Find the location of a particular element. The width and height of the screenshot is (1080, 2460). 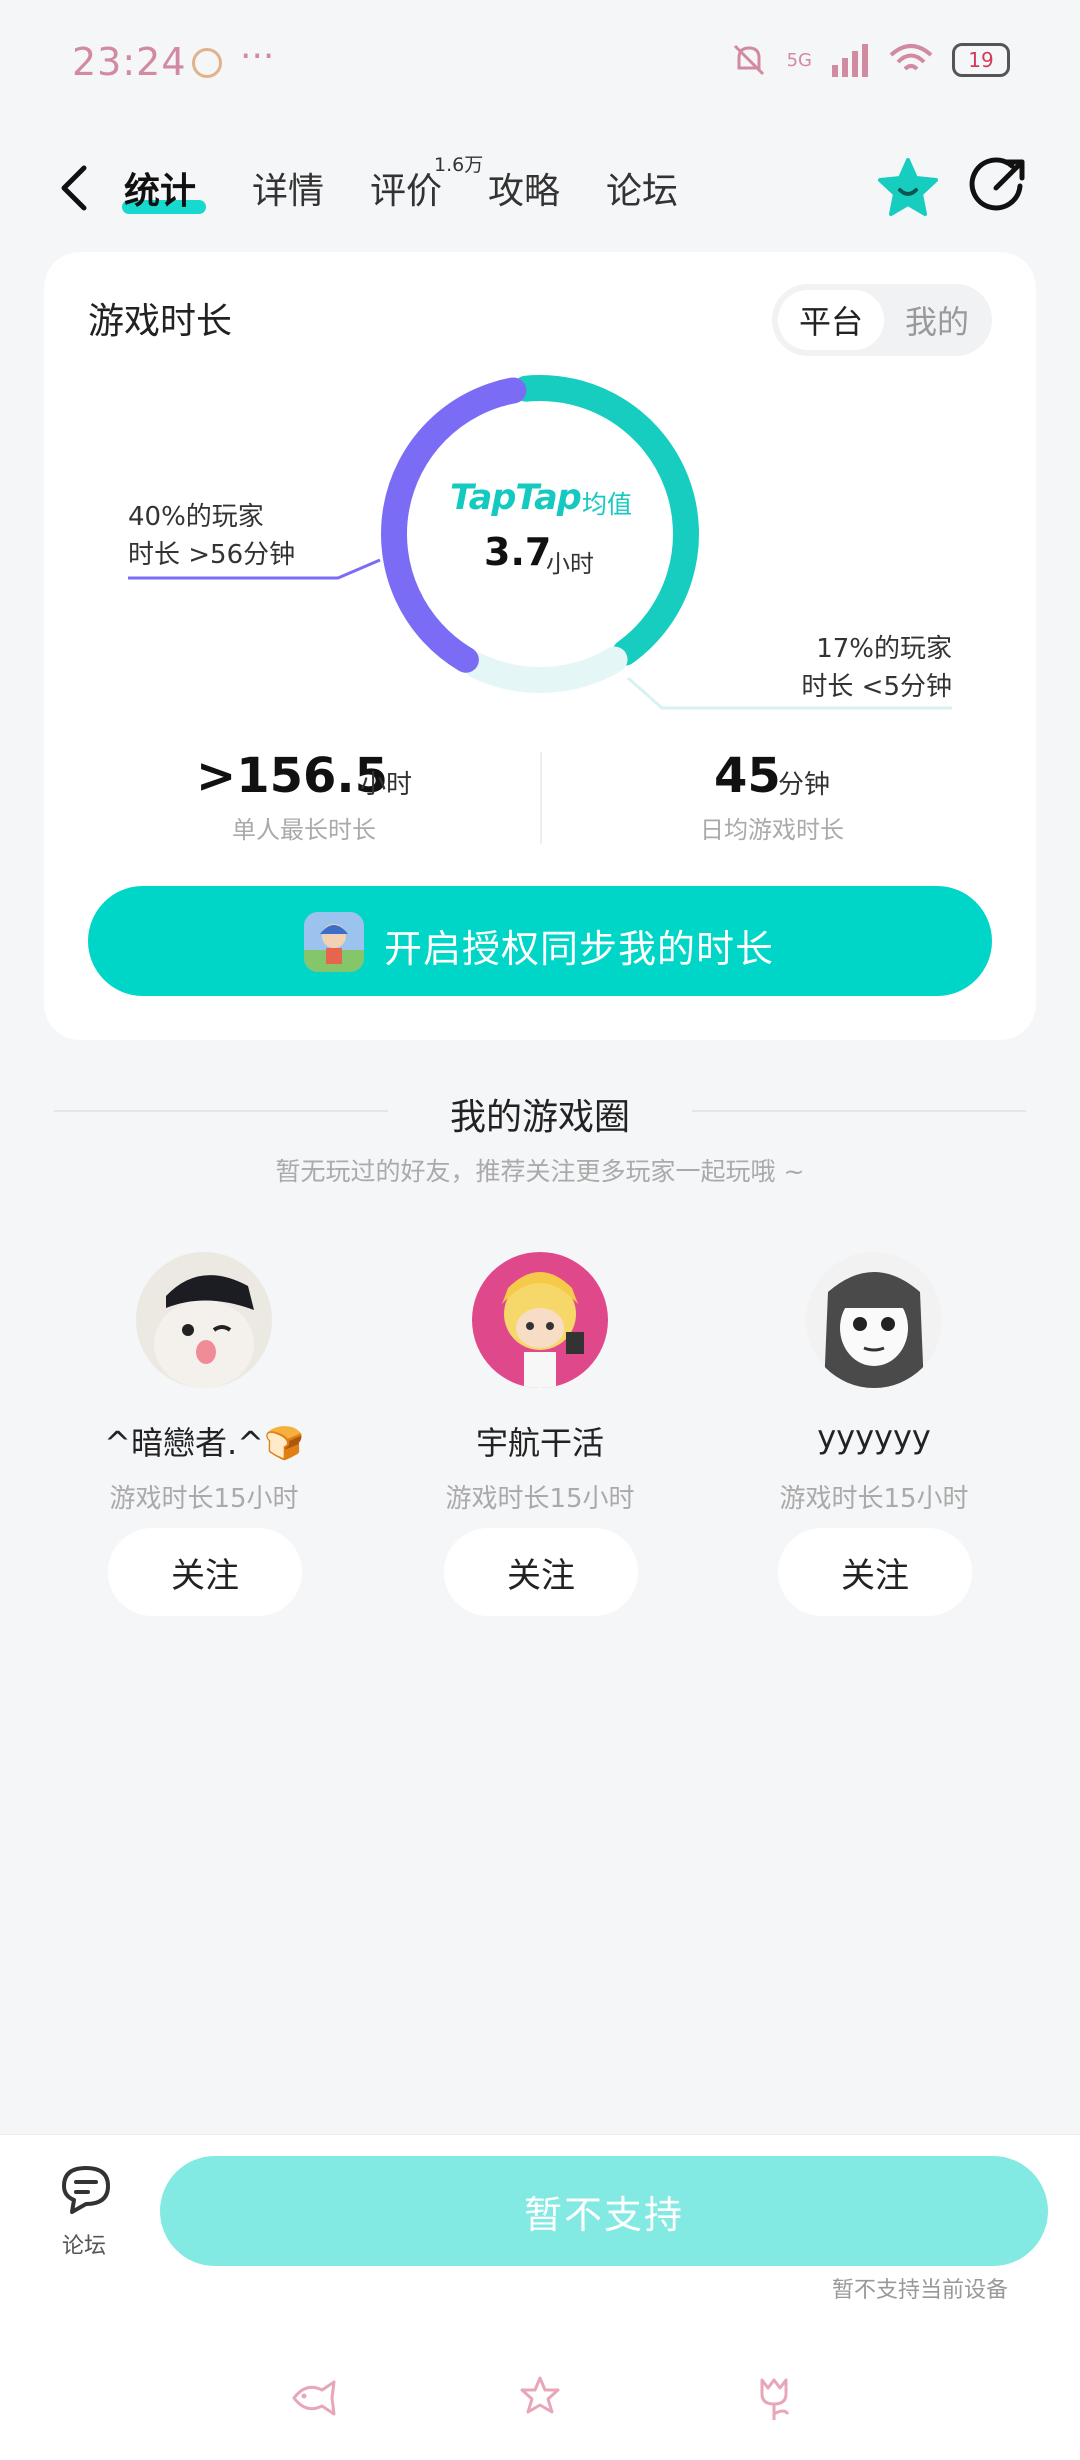

user-avatar-cat is located at coordinates (204, 1320).